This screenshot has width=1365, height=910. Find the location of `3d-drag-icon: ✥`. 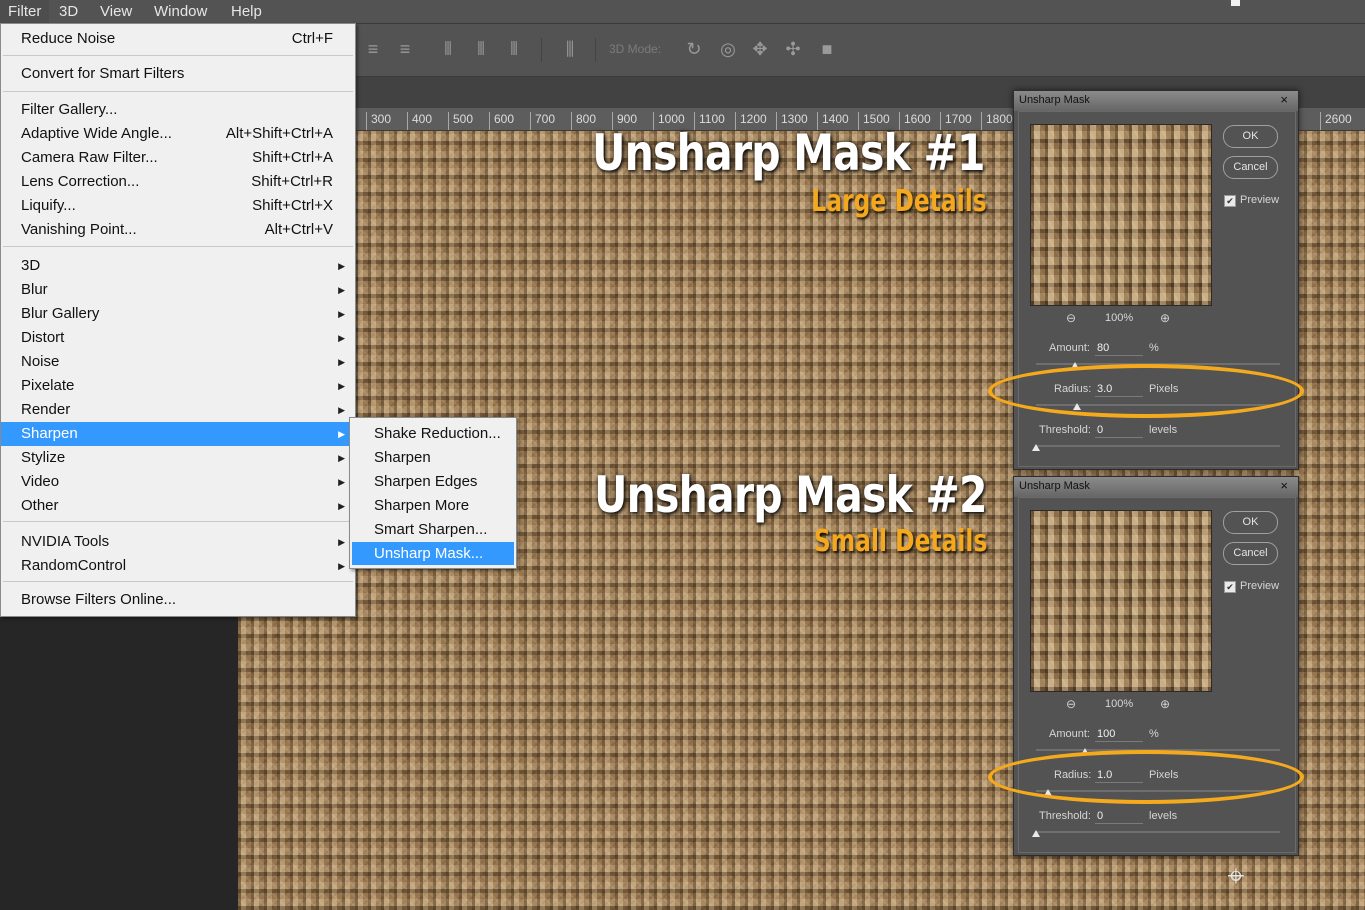

3d-drag-icon: ✥ is located at coordinates (760, 49).